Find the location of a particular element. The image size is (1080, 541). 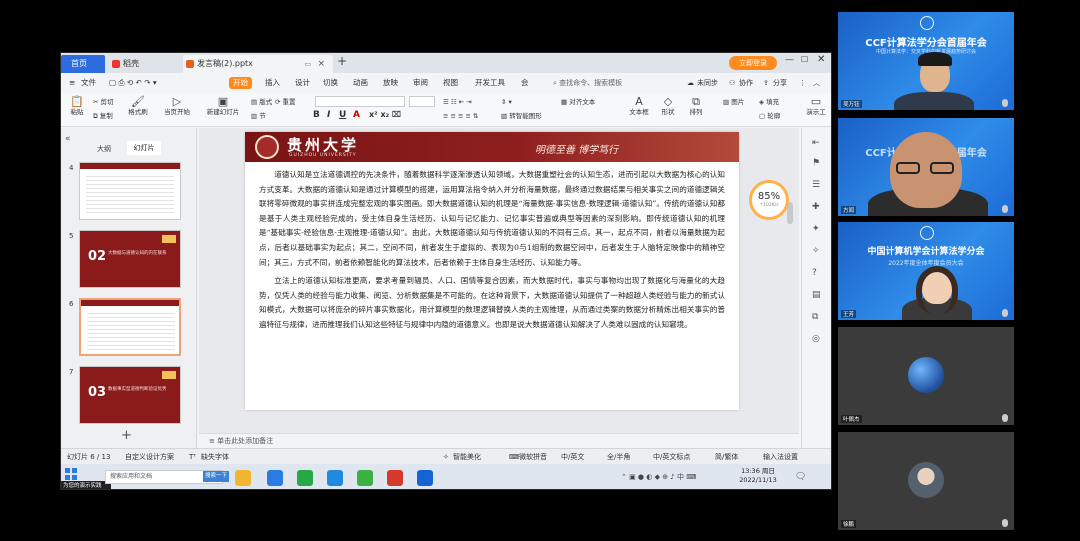

shape-button: ◇ 形状 is located at coordinates (668, 106).